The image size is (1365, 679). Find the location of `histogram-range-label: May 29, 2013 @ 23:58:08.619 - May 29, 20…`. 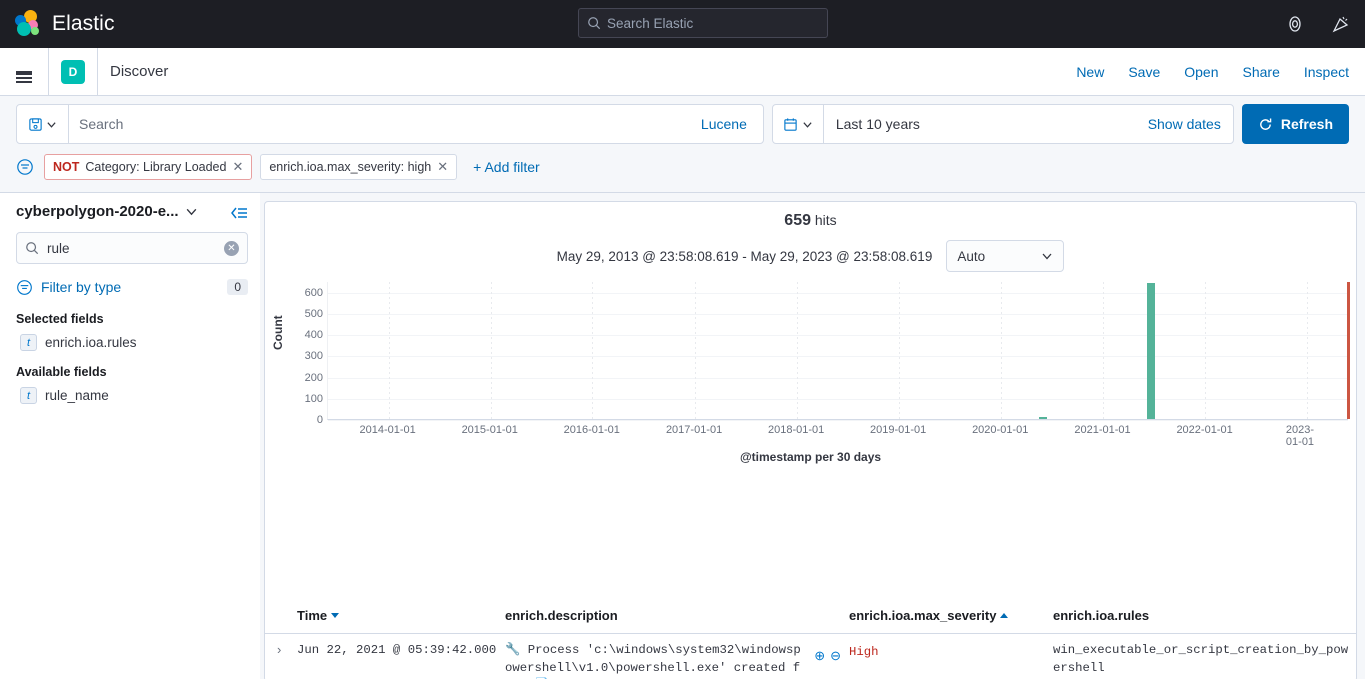

histogram-range-label: May 29, 2013 @ 23:58:08.619 - May 29, 20… is located at coordinates (744, 256).